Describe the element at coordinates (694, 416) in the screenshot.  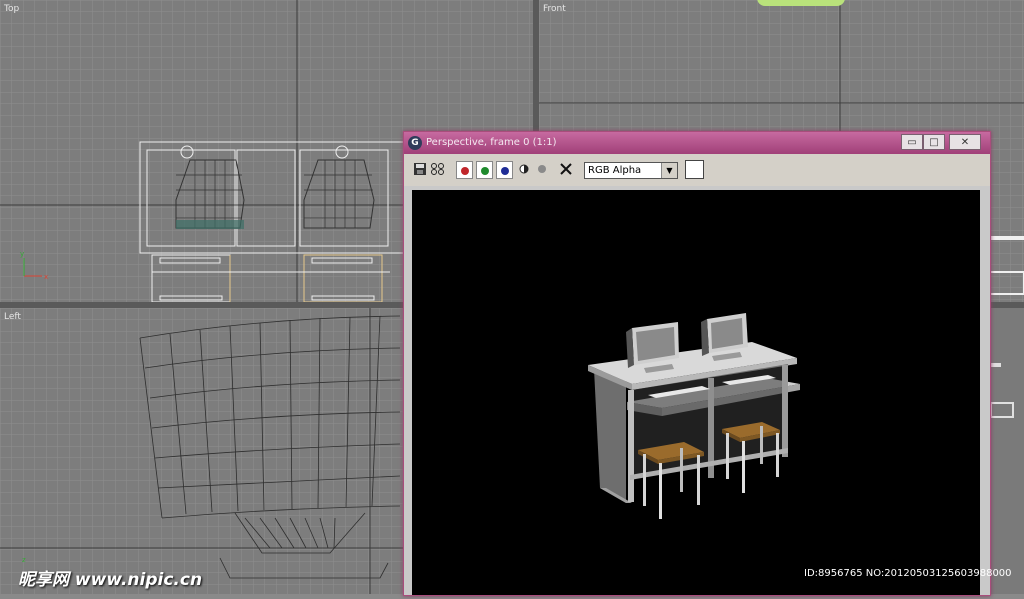
I see `rendered-desk-scene` at that location.